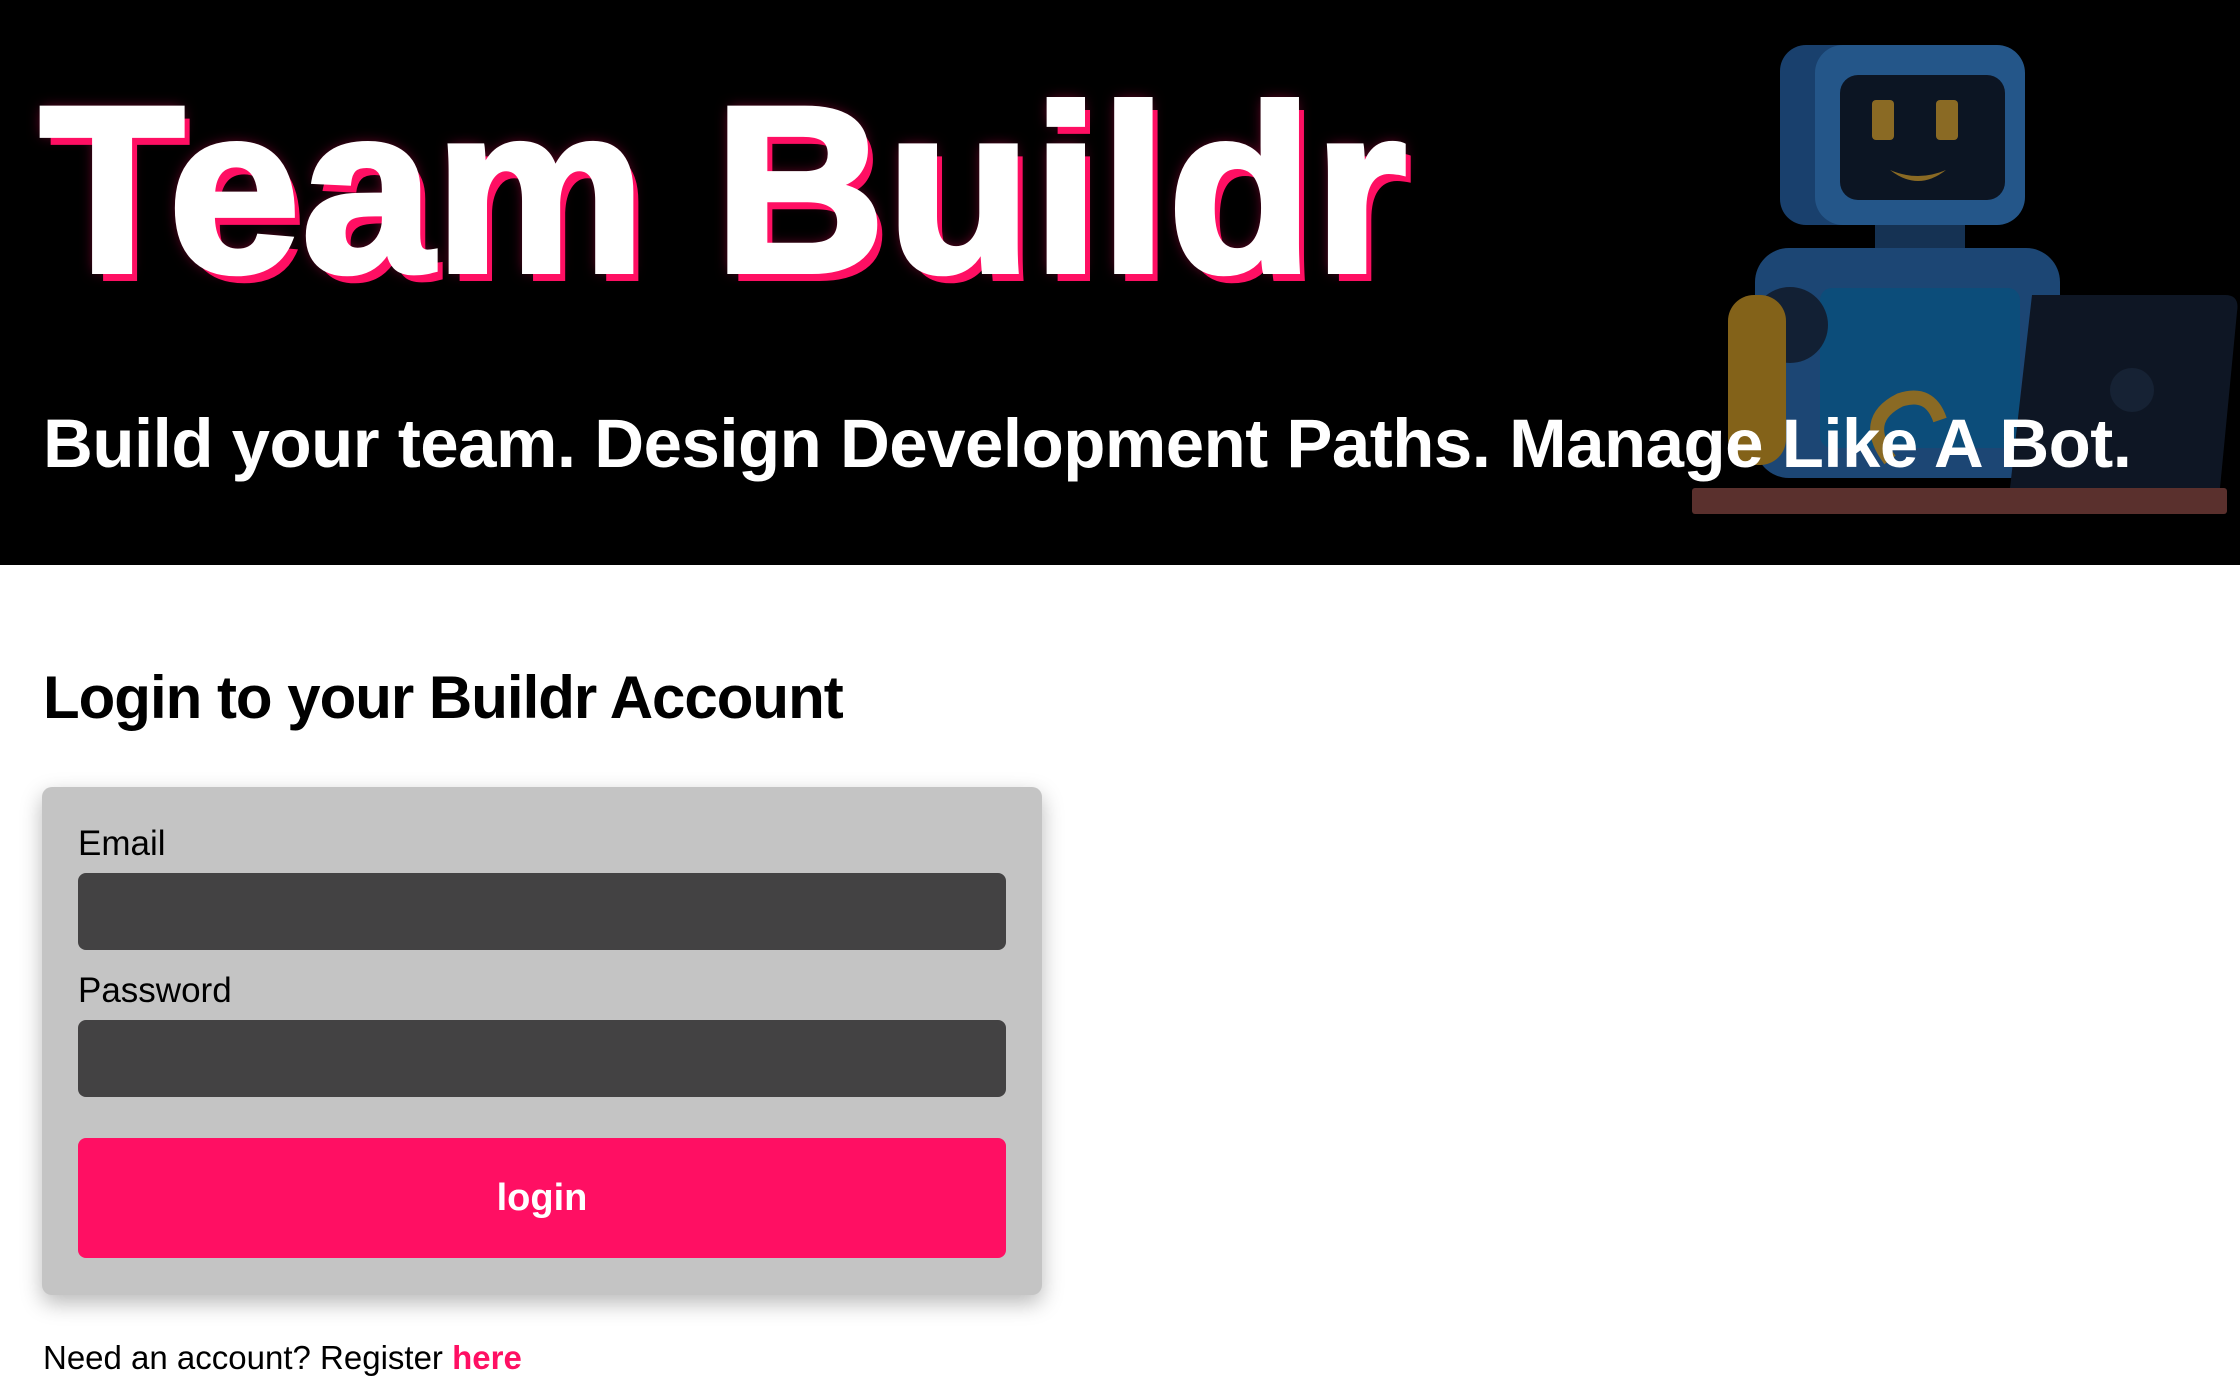 Image resolution: width=2240 pixels, height=1388 pixels. What do you see at coordinates (542, 1058) in the screenshot?
I see `password-field` at bounding box center [542, 1058].